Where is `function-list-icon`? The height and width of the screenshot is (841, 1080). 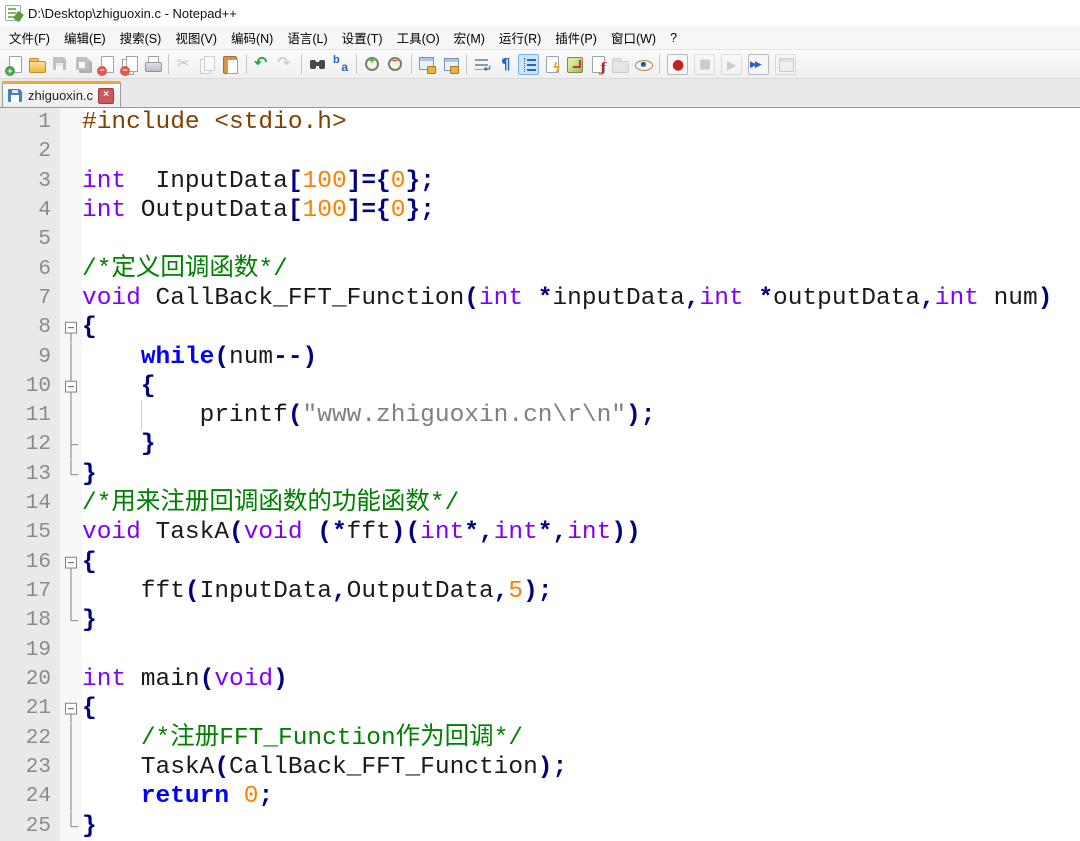 function-list-icon is located at coordinates (597, 65).